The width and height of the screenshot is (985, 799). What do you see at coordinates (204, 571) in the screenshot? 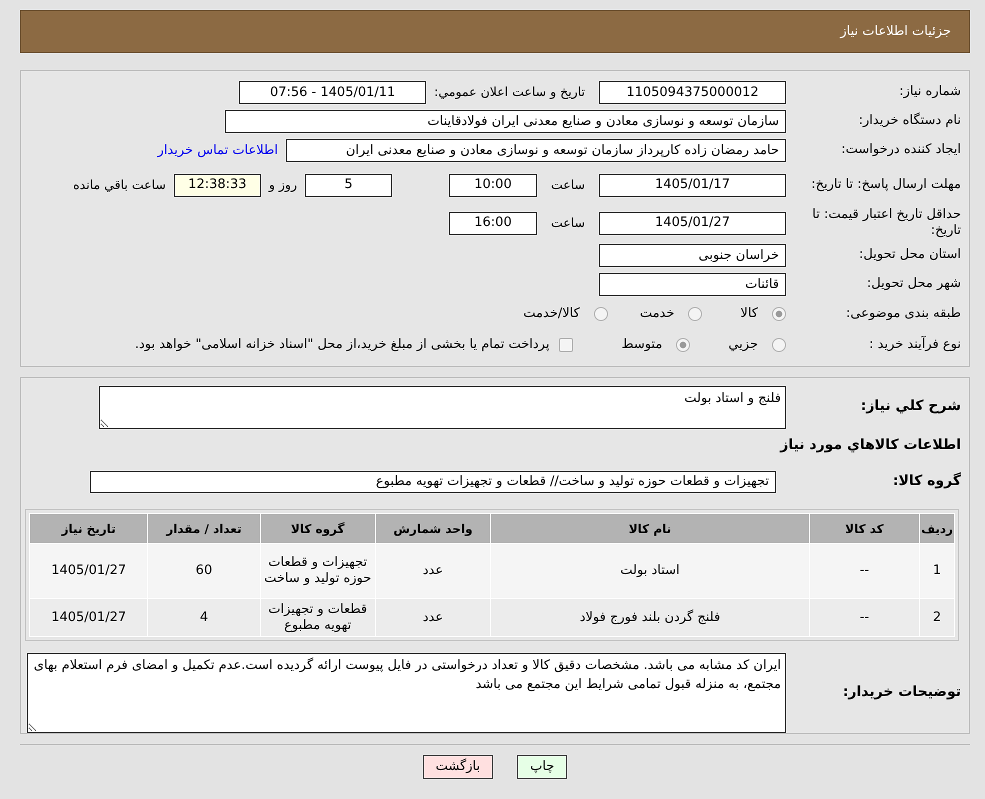
I see `table-cell: 60` at bounding box center [204, 571].